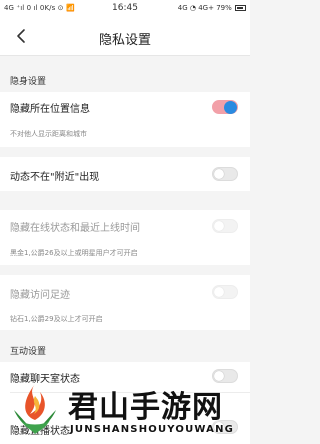  What do you see at coordinates (125, 174) in the screenshot?
I see `setting-hide-from-nearby: 动态不在"附近"出现` at bounding box center [125, 174].